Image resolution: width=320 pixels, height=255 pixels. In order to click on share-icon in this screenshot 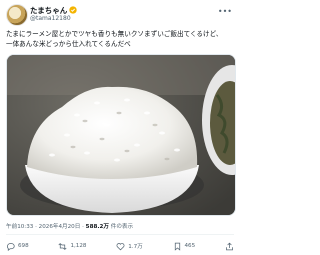, I will do `click(229, 246)`.